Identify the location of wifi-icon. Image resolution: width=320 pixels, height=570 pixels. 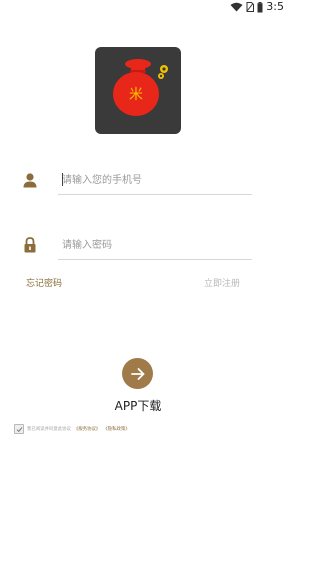
(236, 7).